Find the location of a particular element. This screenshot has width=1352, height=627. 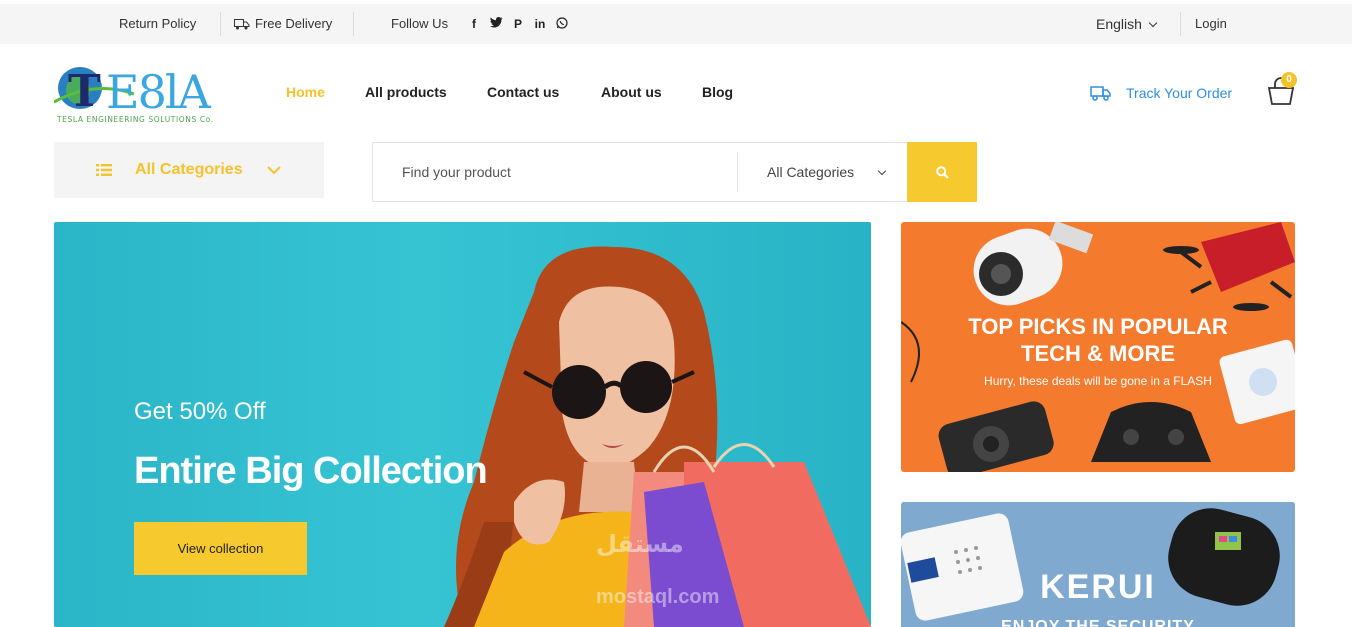

linkedin-icon: in is located at coordinates (540, 24).